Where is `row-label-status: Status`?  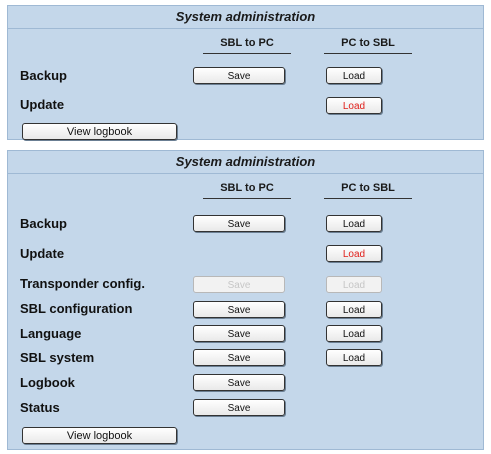 row-label-status: Status is located at coordinates (40, 407).